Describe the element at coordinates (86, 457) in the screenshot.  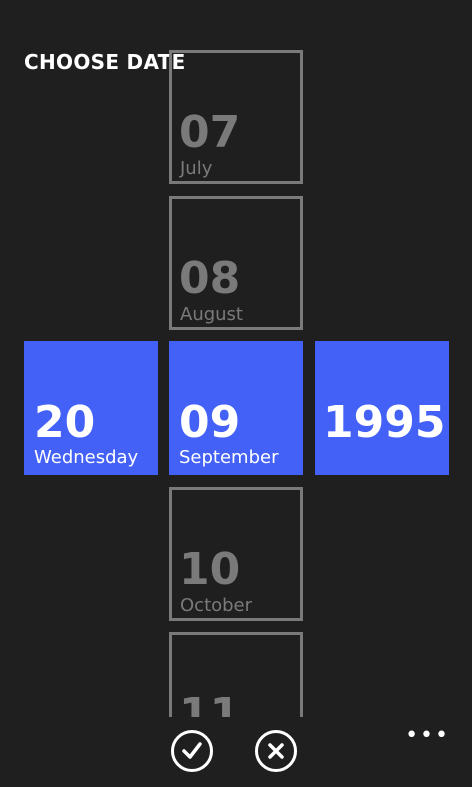
I see `weekday-name: Wednesday` at that location.